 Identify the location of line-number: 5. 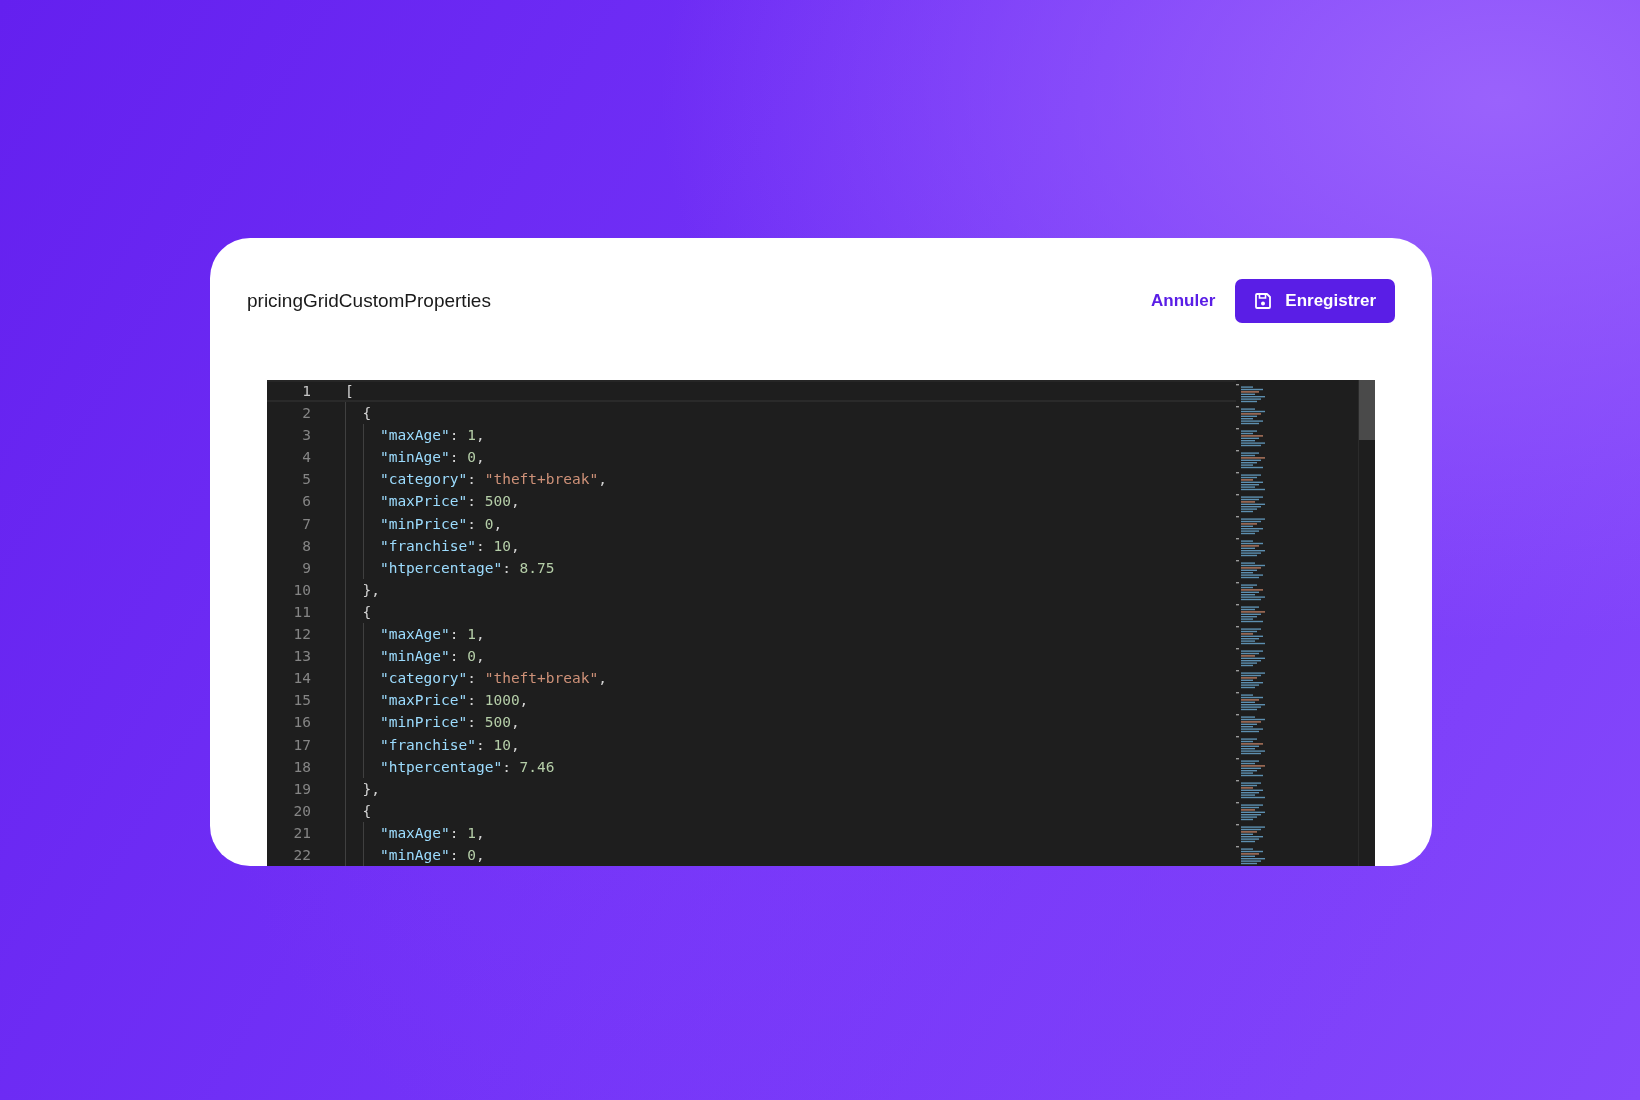
(306, 480).